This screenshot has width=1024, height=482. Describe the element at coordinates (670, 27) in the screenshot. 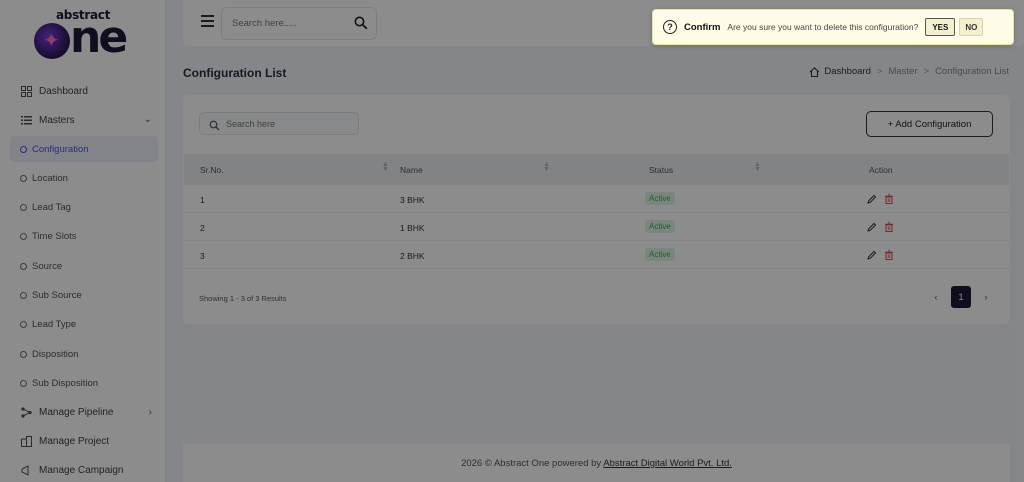

I see `question-icon: ?` at that location.